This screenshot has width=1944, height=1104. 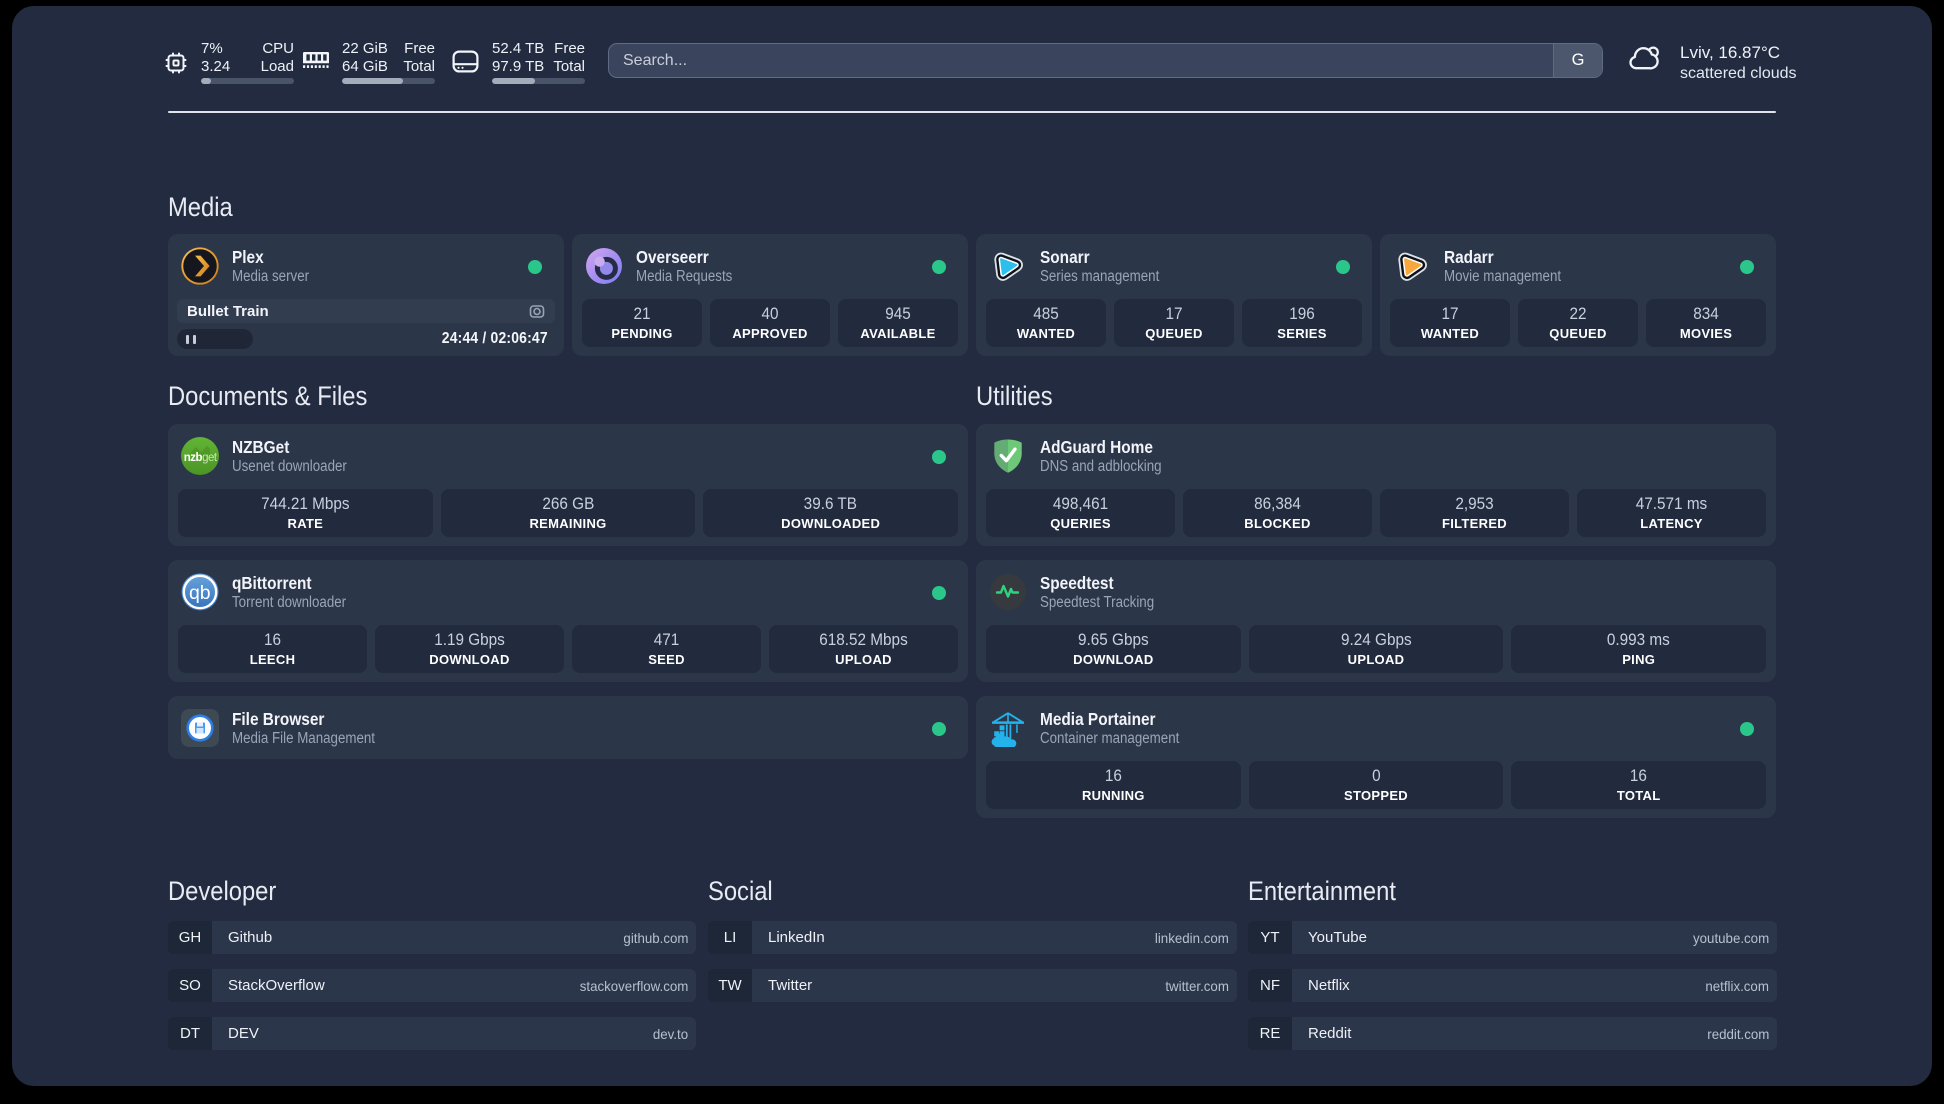 I want to click on svg-text: qb, so click(x=200, y=593).